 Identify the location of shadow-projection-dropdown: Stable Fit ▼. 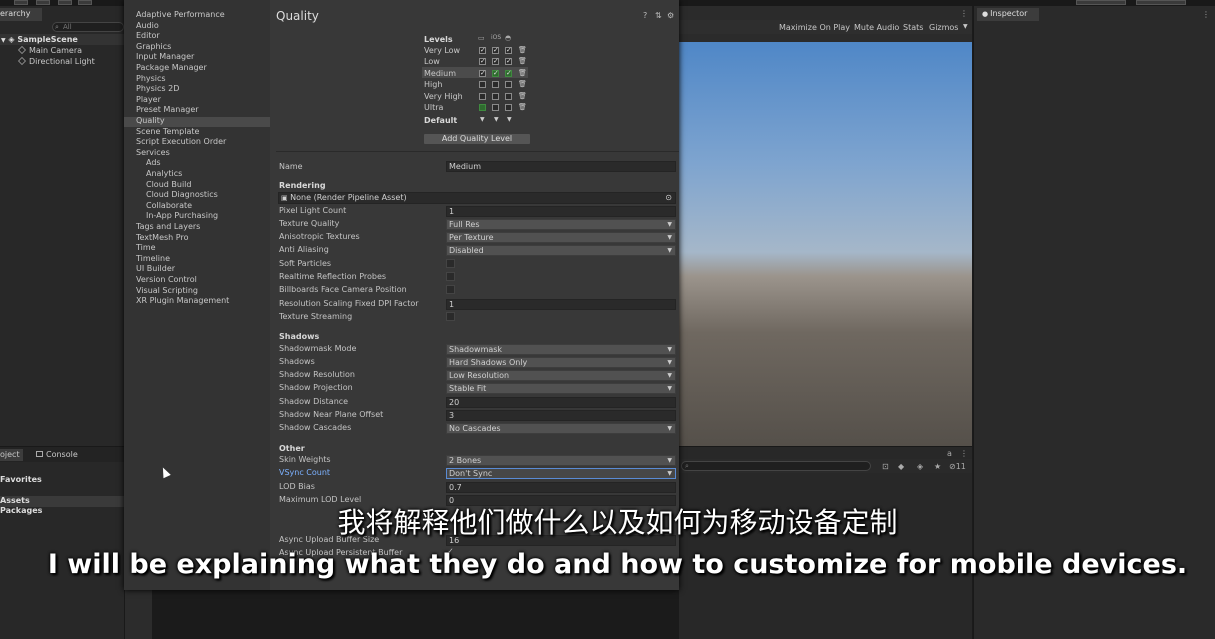
(561, 388).